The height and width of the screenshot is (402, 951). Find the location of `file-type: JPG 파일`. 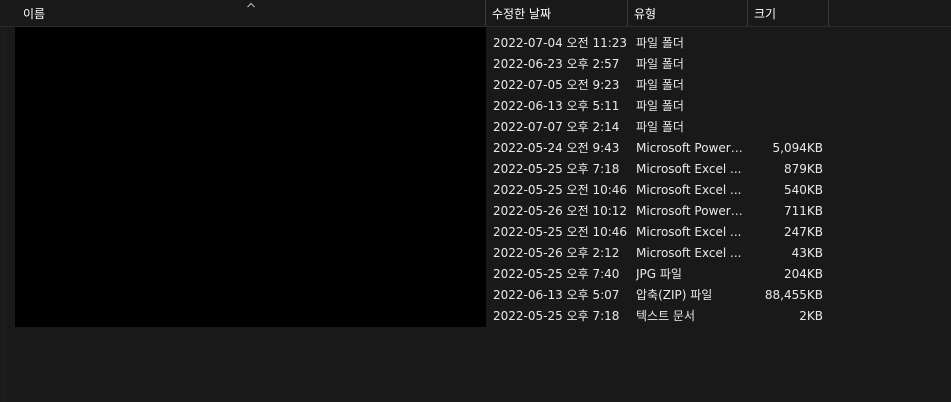

file-type: JPG 파일 is located at coordinates (659, 274).